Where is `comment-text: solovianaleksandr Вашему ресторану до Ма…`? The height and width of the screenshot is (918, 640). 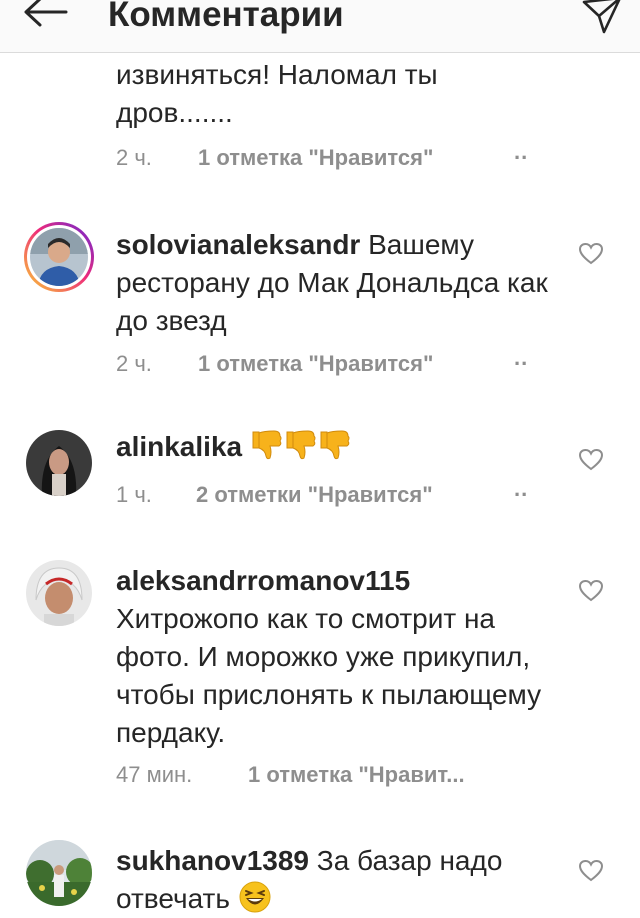 comment-text: solovianaleksandr Вашему ресторану до Ма… is located at coordinates (336, 283).